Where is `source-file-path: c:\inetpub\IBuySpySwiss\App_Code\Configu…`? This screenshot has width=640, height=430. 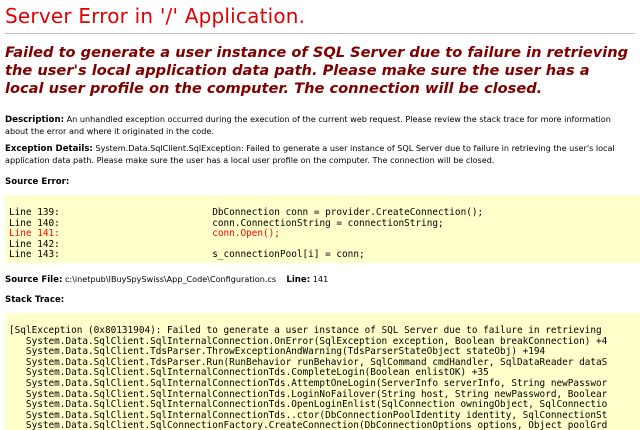 source-file-path: c:\inetpub\IBuySpySwiss\App_Code\Configu… is located at coordinates (170, 279).